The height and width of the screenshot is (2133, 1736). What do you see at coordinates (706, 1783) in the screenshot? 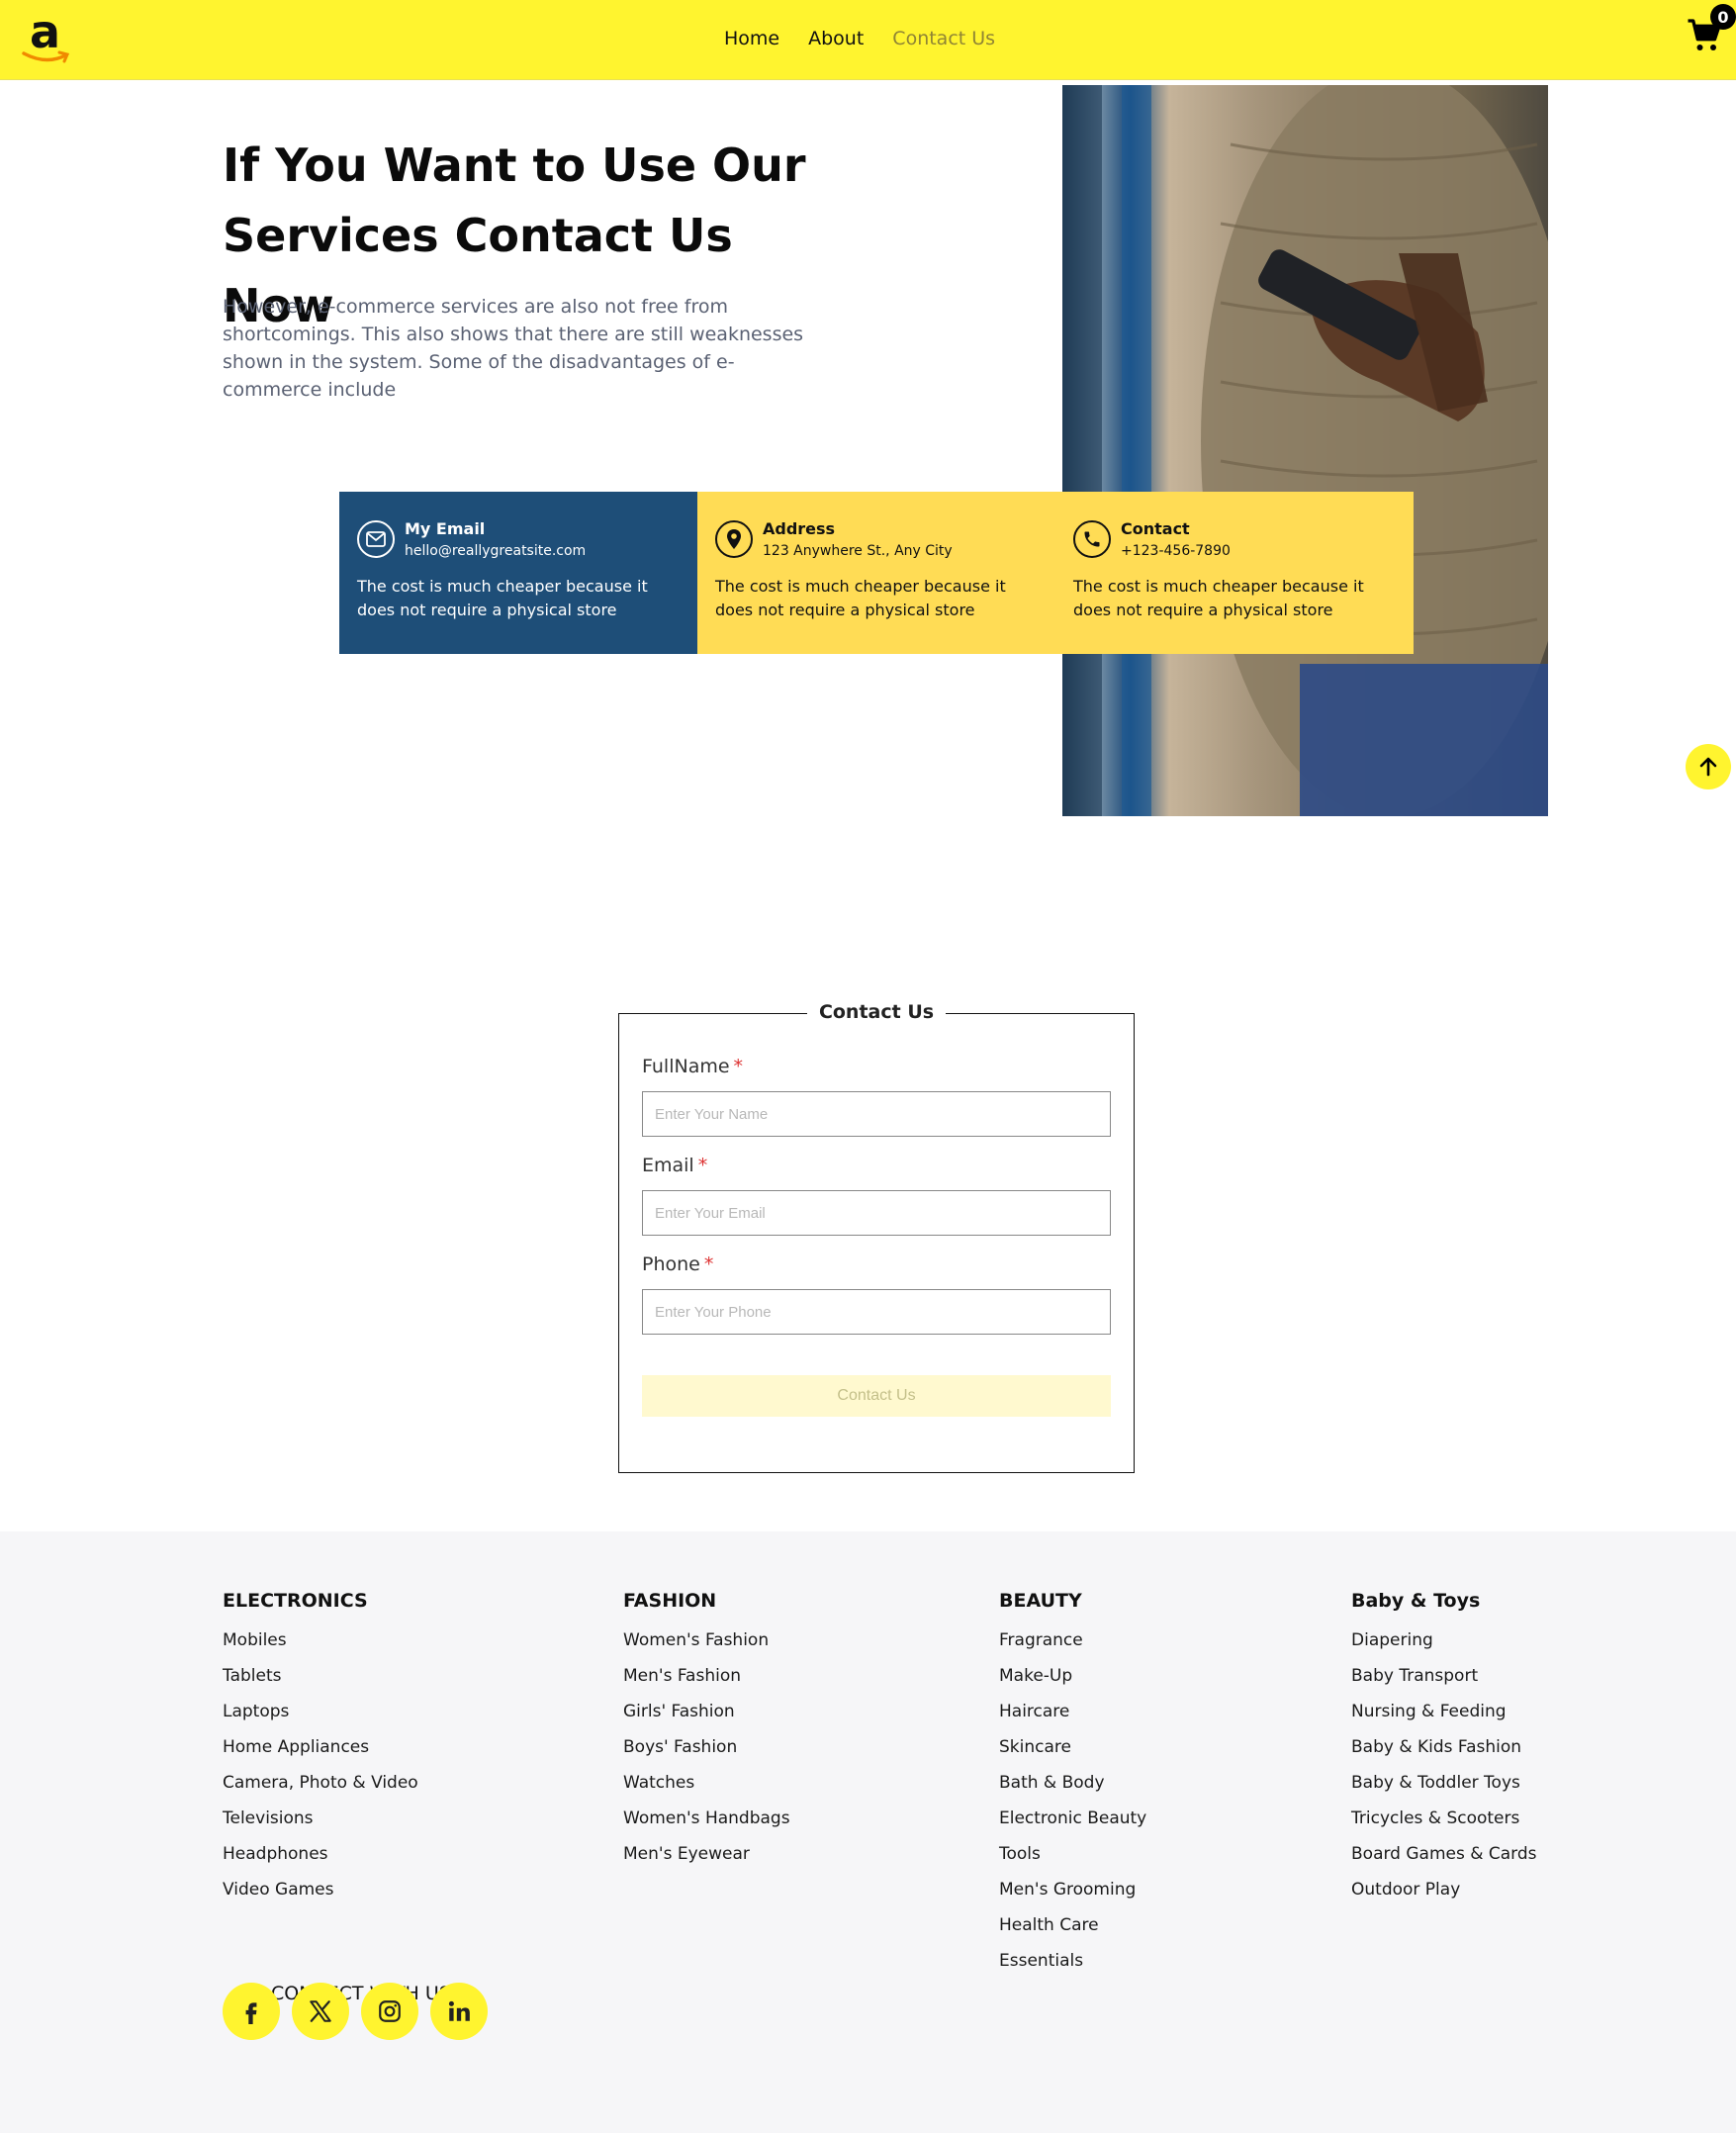
I see `footer-link: Watches` at bounding box center [706, 1783].